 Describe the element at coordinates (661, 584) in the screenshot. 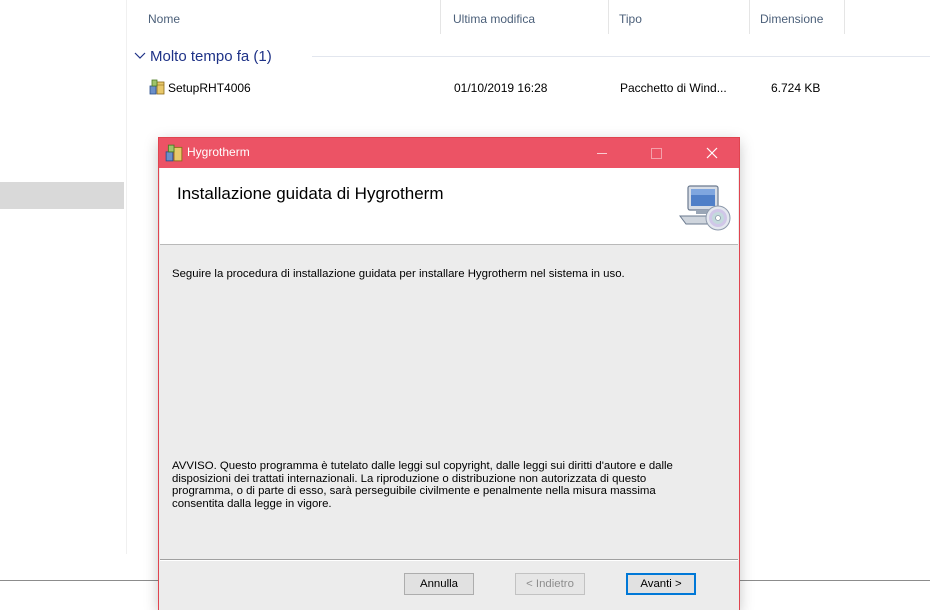

I see `next-button: Avanti >` at that location.